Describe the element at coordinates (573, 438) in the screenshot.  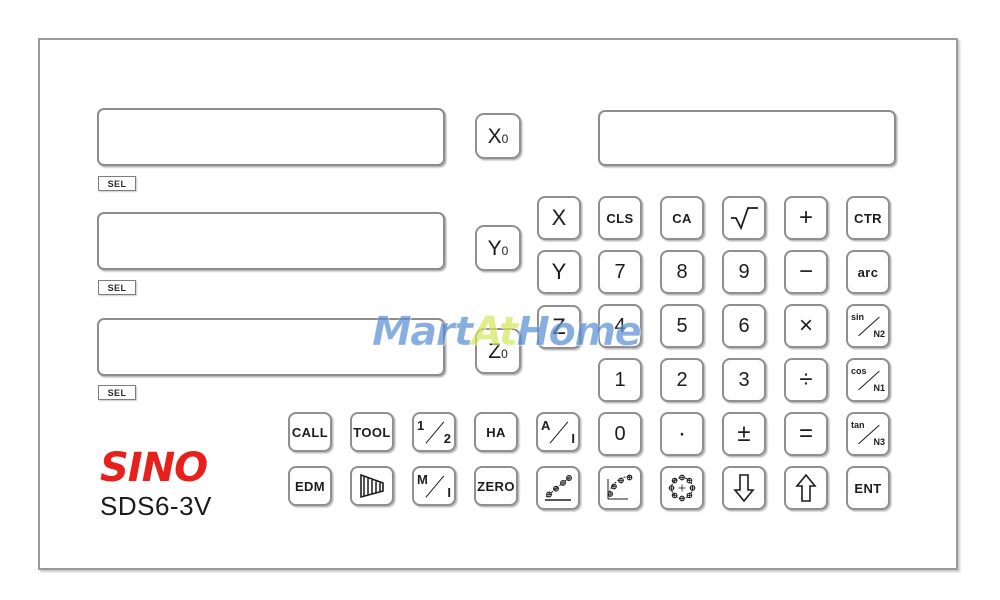
I see `abs-inc-key-denominator: I` at that location.